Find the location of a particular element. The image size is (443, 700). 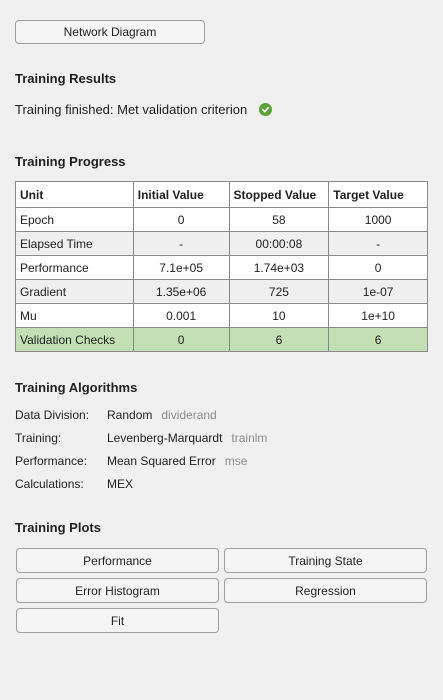

table-row: Performance 7.1e+05 1.74e+03 0 is located at coordinates (221, 267).